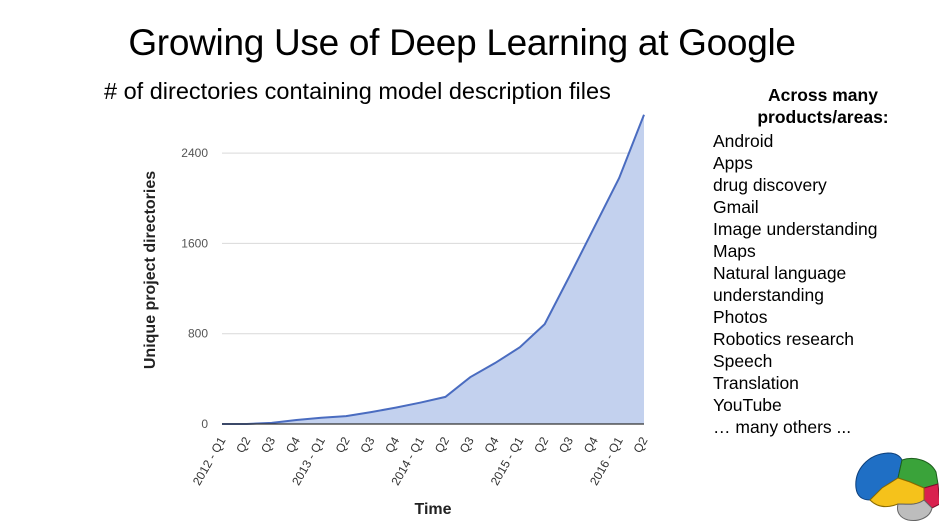  What do you see at coordinates (740, 317) in the screenshot?
I see `product-item: Photos` at bounding box center [740, 317].